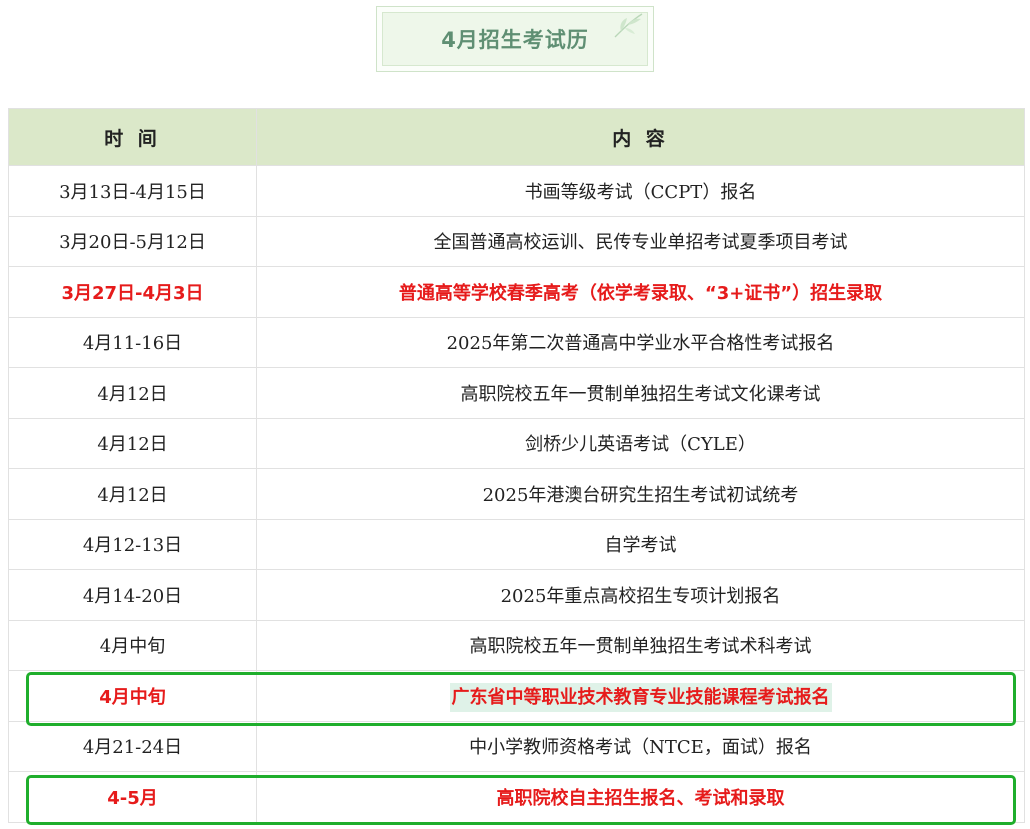  Describe the element at coordinates (132, 241) in the screenshot. I see `time-cell: 3月20日-5月12日` at that location.